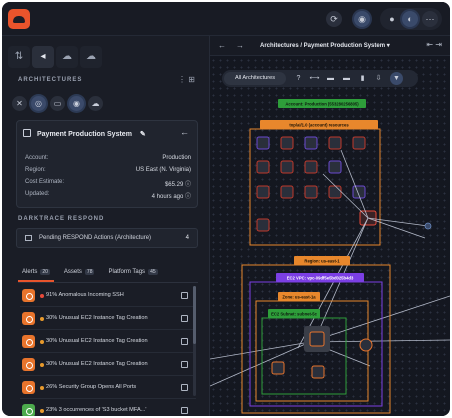  Describe the element at coordinates (194, 315) in the screenshot. I see `alert-scroll-thumb` at that location.